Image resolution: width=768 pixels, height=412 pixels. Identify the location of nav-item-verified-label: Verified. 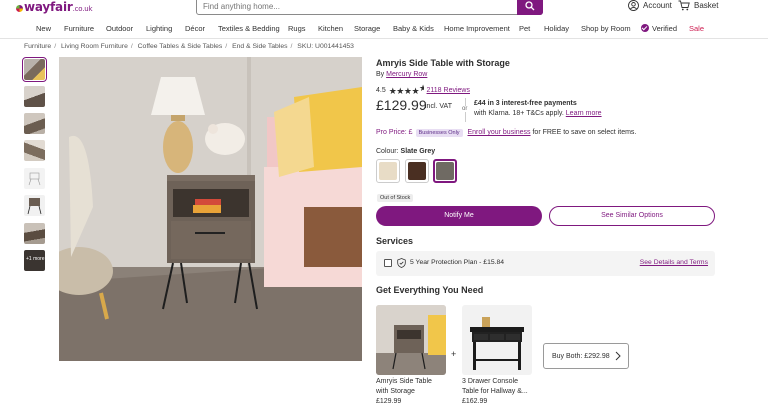
(665, 28).